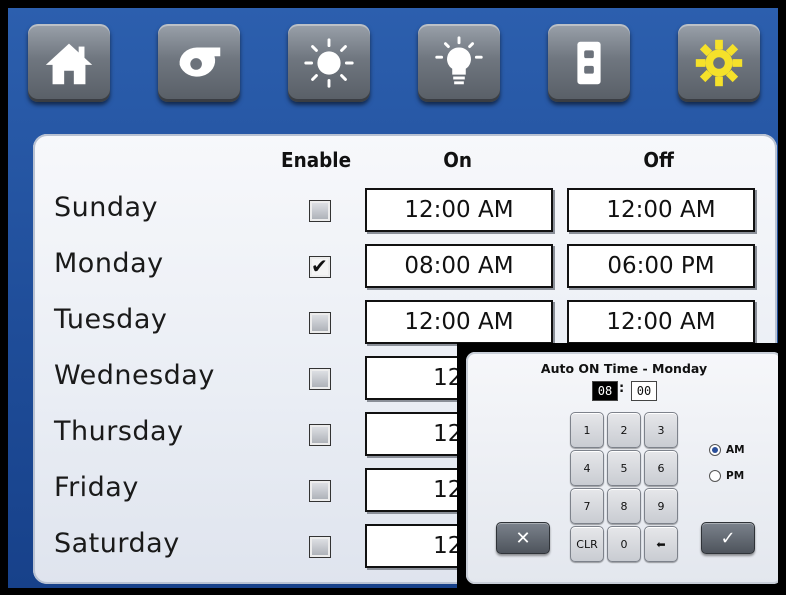 Image resolution: width=786 pixels, height=595 pixels. I want to click on pm-radio-dot, so click(715, 476).